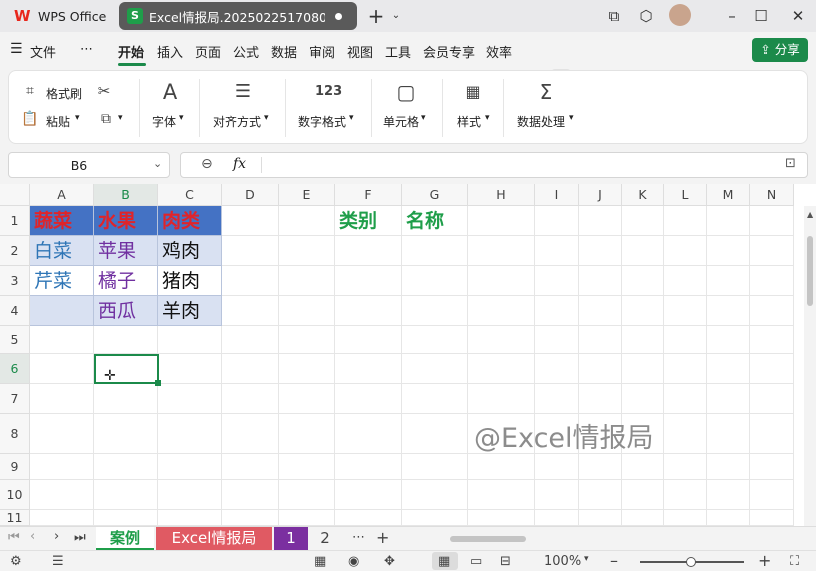 Image resolution: width=816 pixels, height=571 pixels. I want to click on page-break-icon: ⊟, so click(505, 561).